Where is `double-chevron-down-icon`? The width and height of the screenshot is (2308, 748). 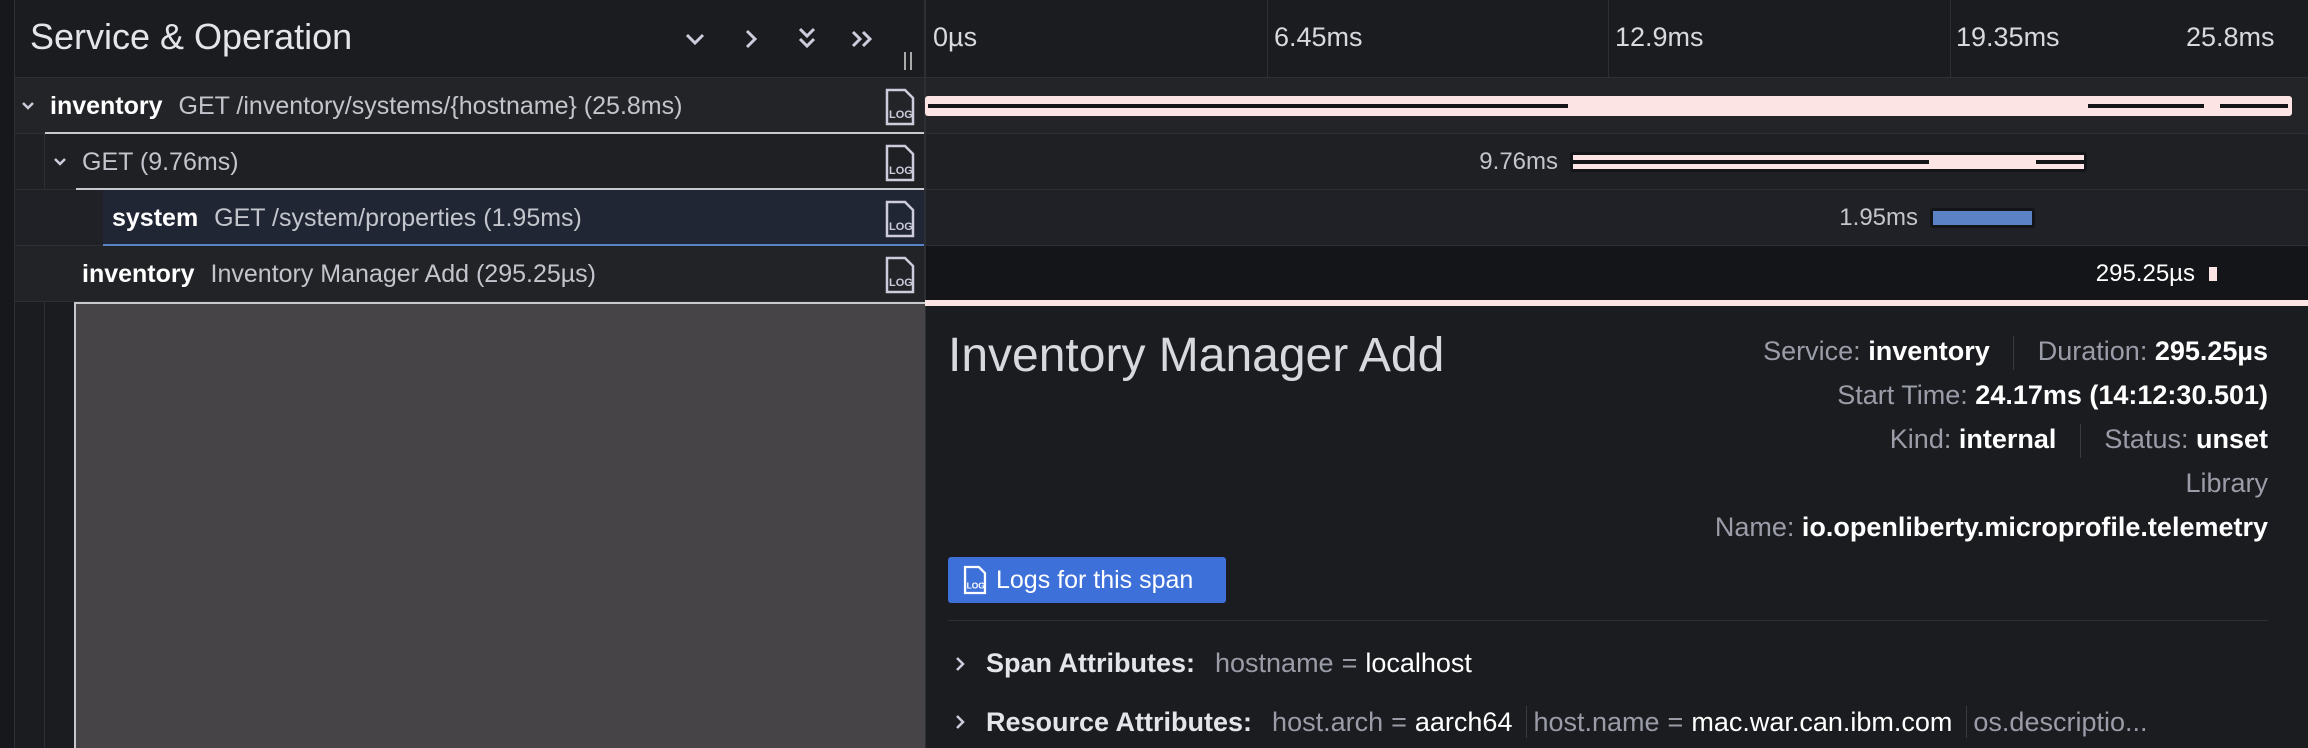 double-chevron-down-icon is located at coordinates (807, 38).